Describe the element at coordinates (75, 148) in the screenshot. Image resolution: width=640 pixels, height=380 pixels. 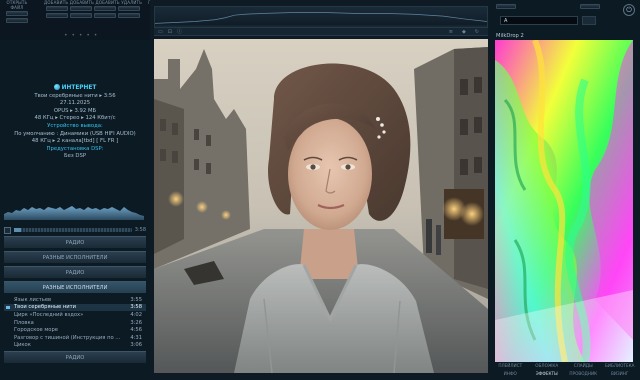
I see `dsp-label: Предустановка DSP:` at that location.